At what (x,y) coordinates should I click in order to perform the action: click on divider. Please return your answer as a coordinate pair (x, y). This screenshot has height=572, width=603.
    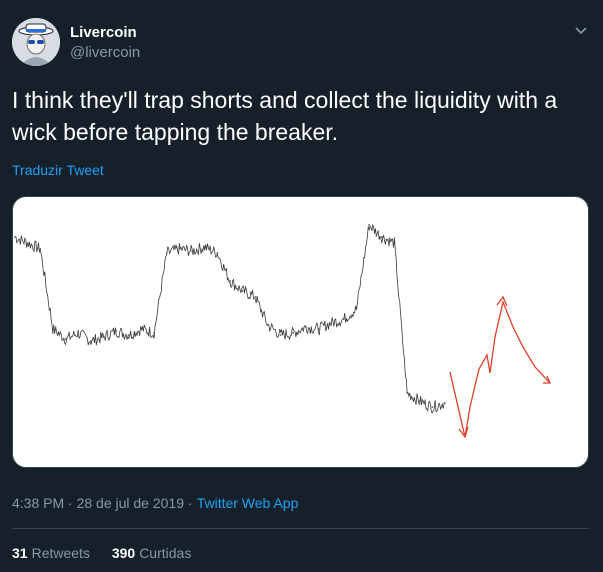
    Looking at the image, I should click on (300, 528).